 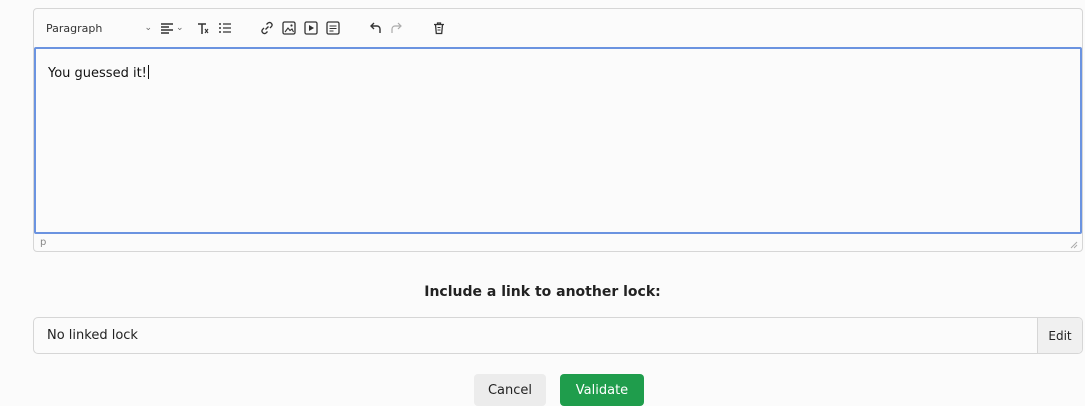 I want to click on align-button: ⌄, so click(x=172, y=28).